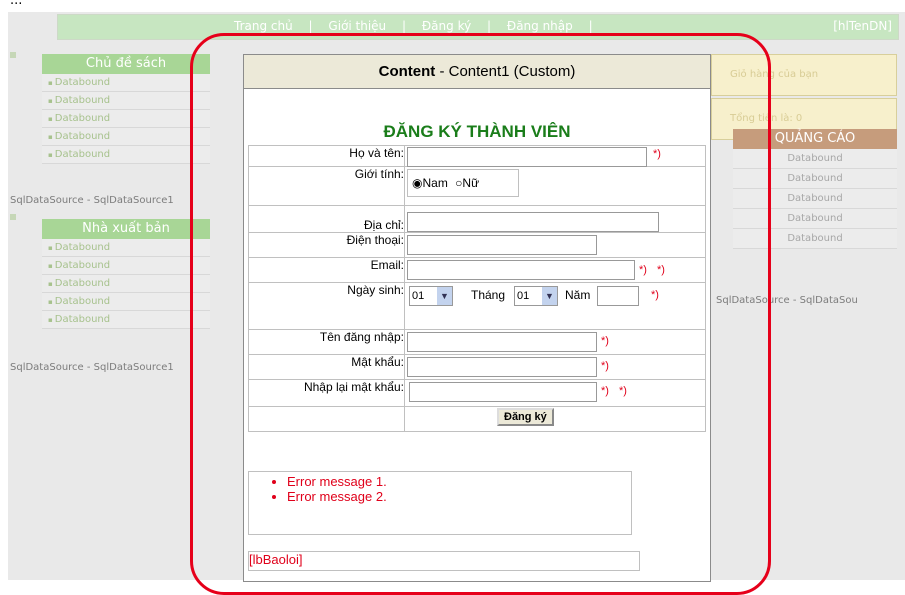 The width and height of the screenshot is (905, 595). I want to click on nav-register-link: Đăng ký, so click(446, 26).